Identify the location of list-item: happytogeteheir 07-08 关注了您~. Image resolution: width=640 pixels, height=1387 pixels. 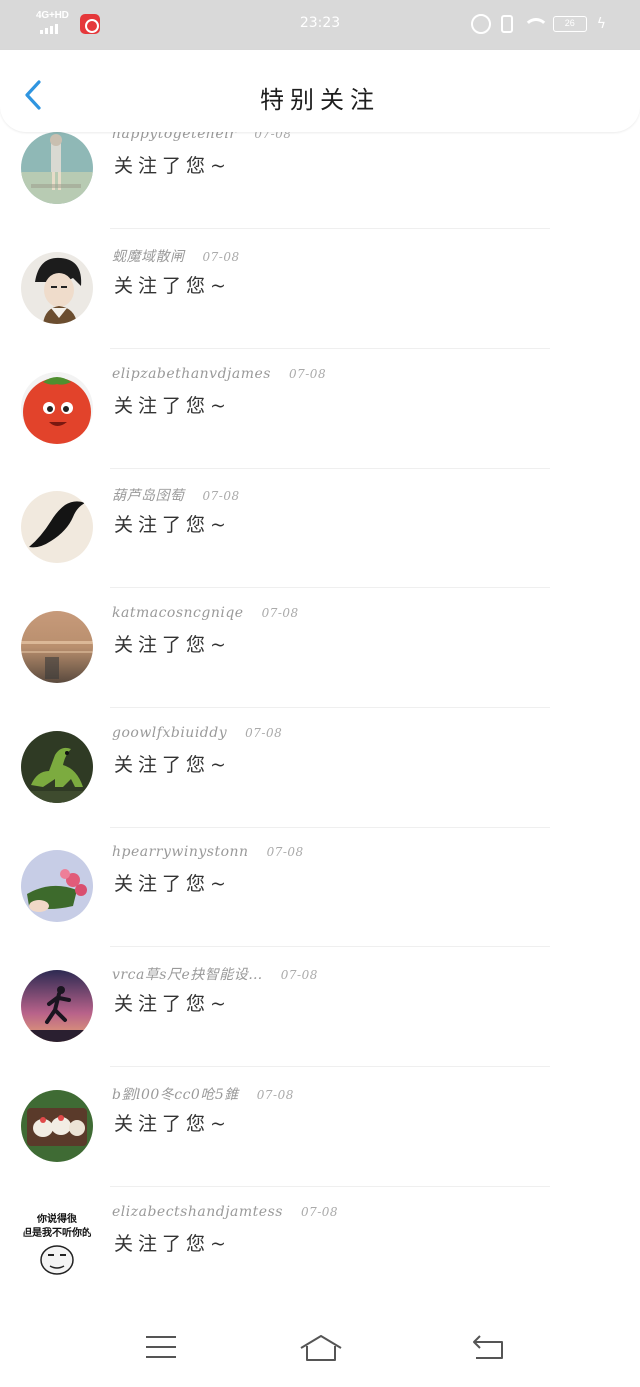
(320, 180).